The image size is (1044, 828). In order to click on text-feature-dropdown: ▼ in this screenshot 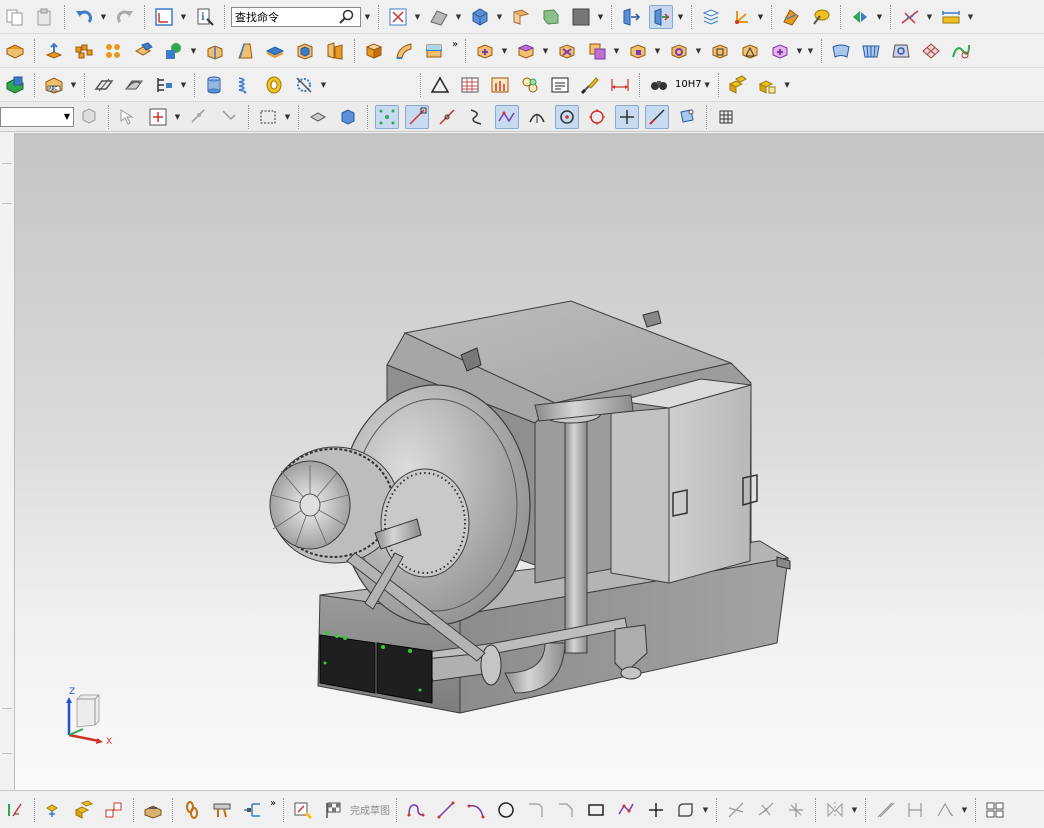, I will do `click(73, 85)`.